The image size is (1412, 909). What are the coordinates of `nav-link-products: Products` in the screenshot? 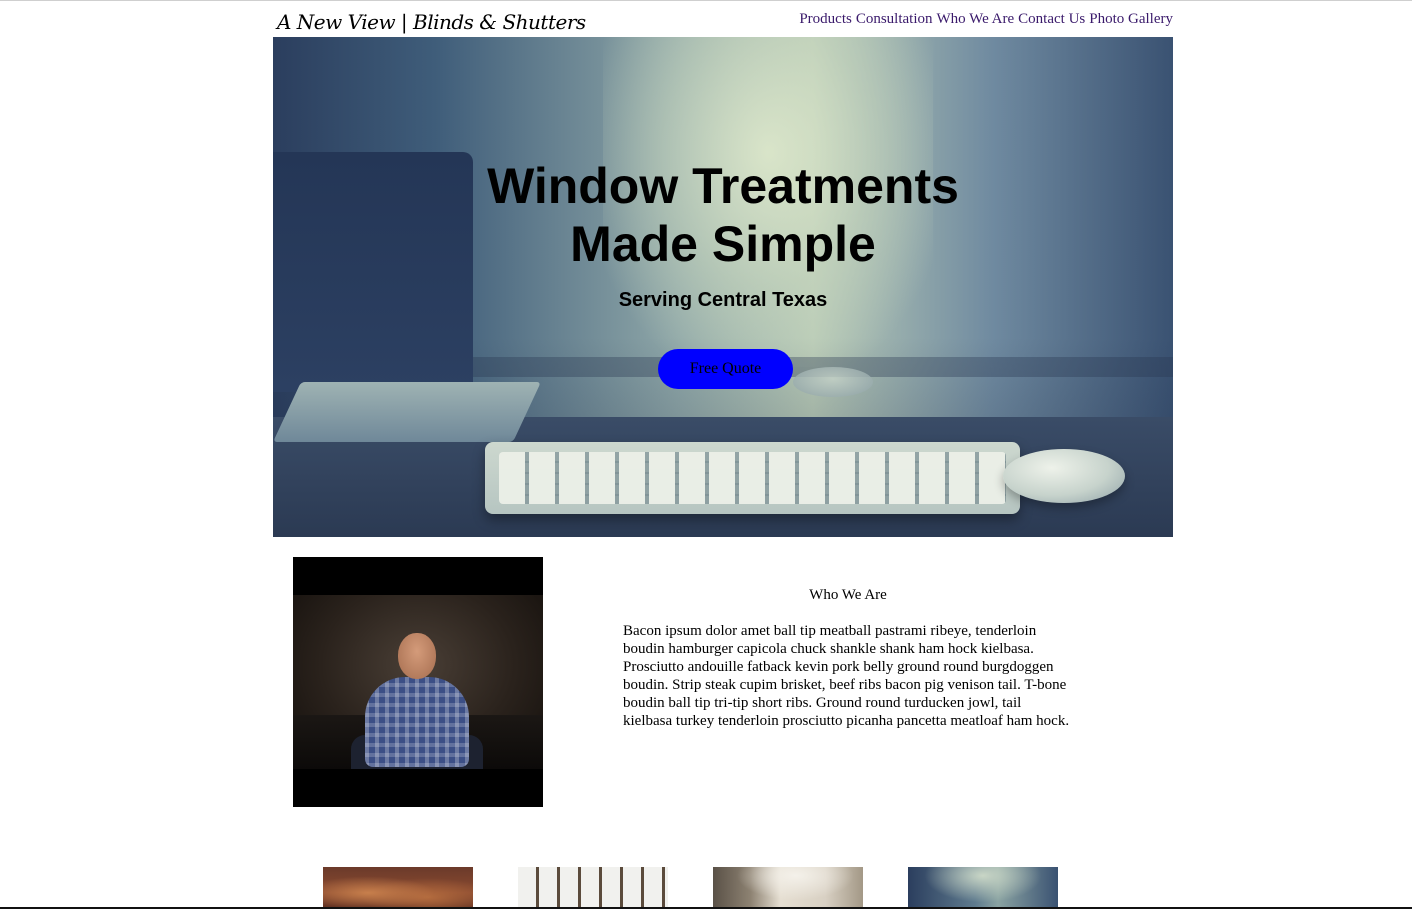 It's located at (825, 19).